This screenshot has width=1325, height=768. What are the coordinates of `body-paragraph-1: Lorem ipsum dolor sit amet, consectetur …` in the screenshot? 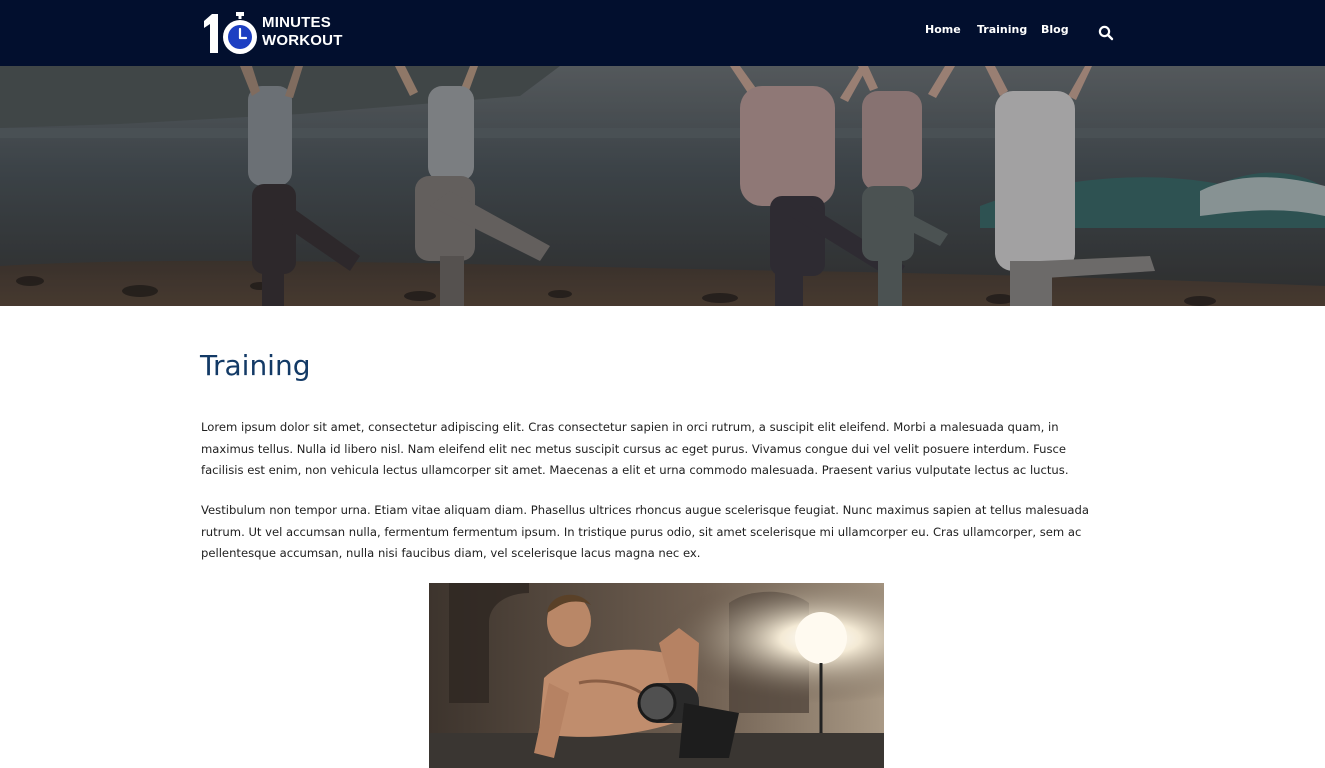 It's located at (635, 448).